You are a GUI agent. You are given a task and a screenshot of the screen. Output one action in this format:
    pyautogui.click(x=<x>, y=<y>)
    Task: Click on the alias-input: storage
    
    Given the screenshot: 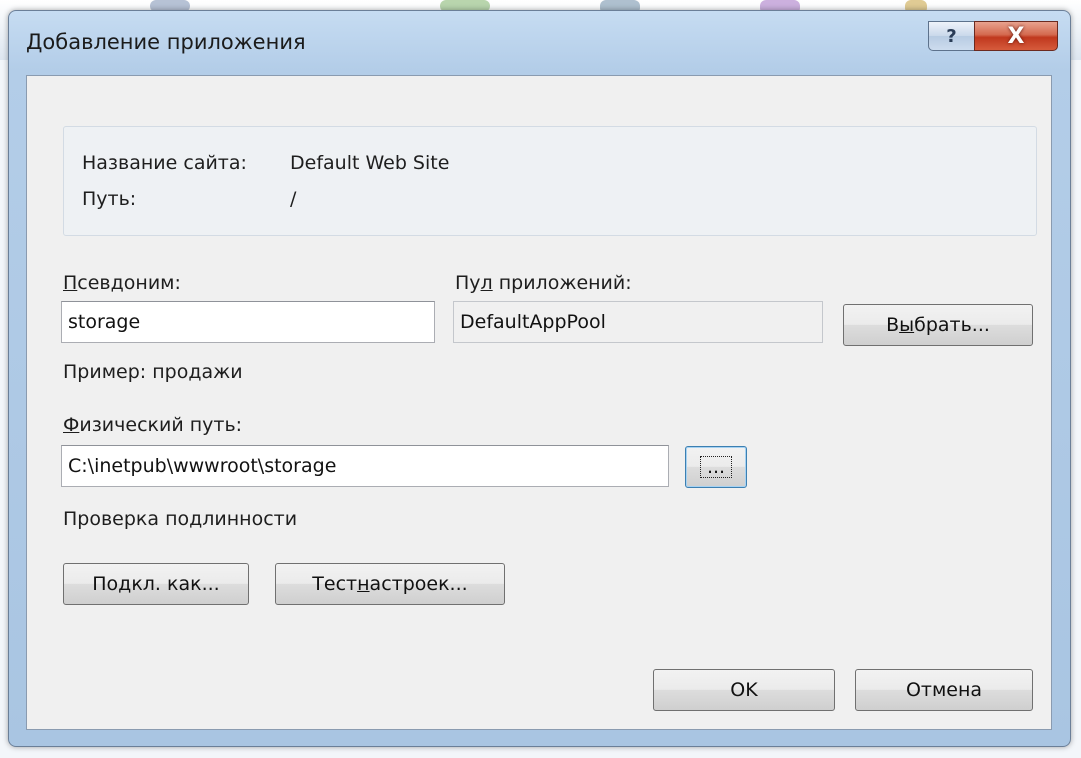 What is the action you would take?
    pyautogui.click(x=248, y=322)
    